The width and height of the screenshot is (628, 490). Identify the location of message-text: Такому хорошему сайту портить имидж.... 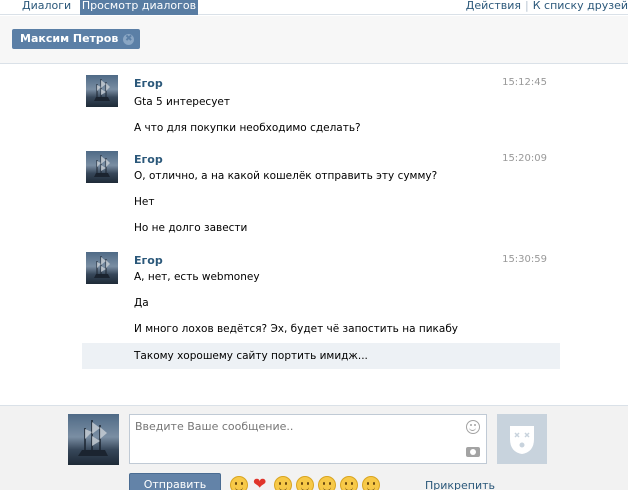
(251, 356).